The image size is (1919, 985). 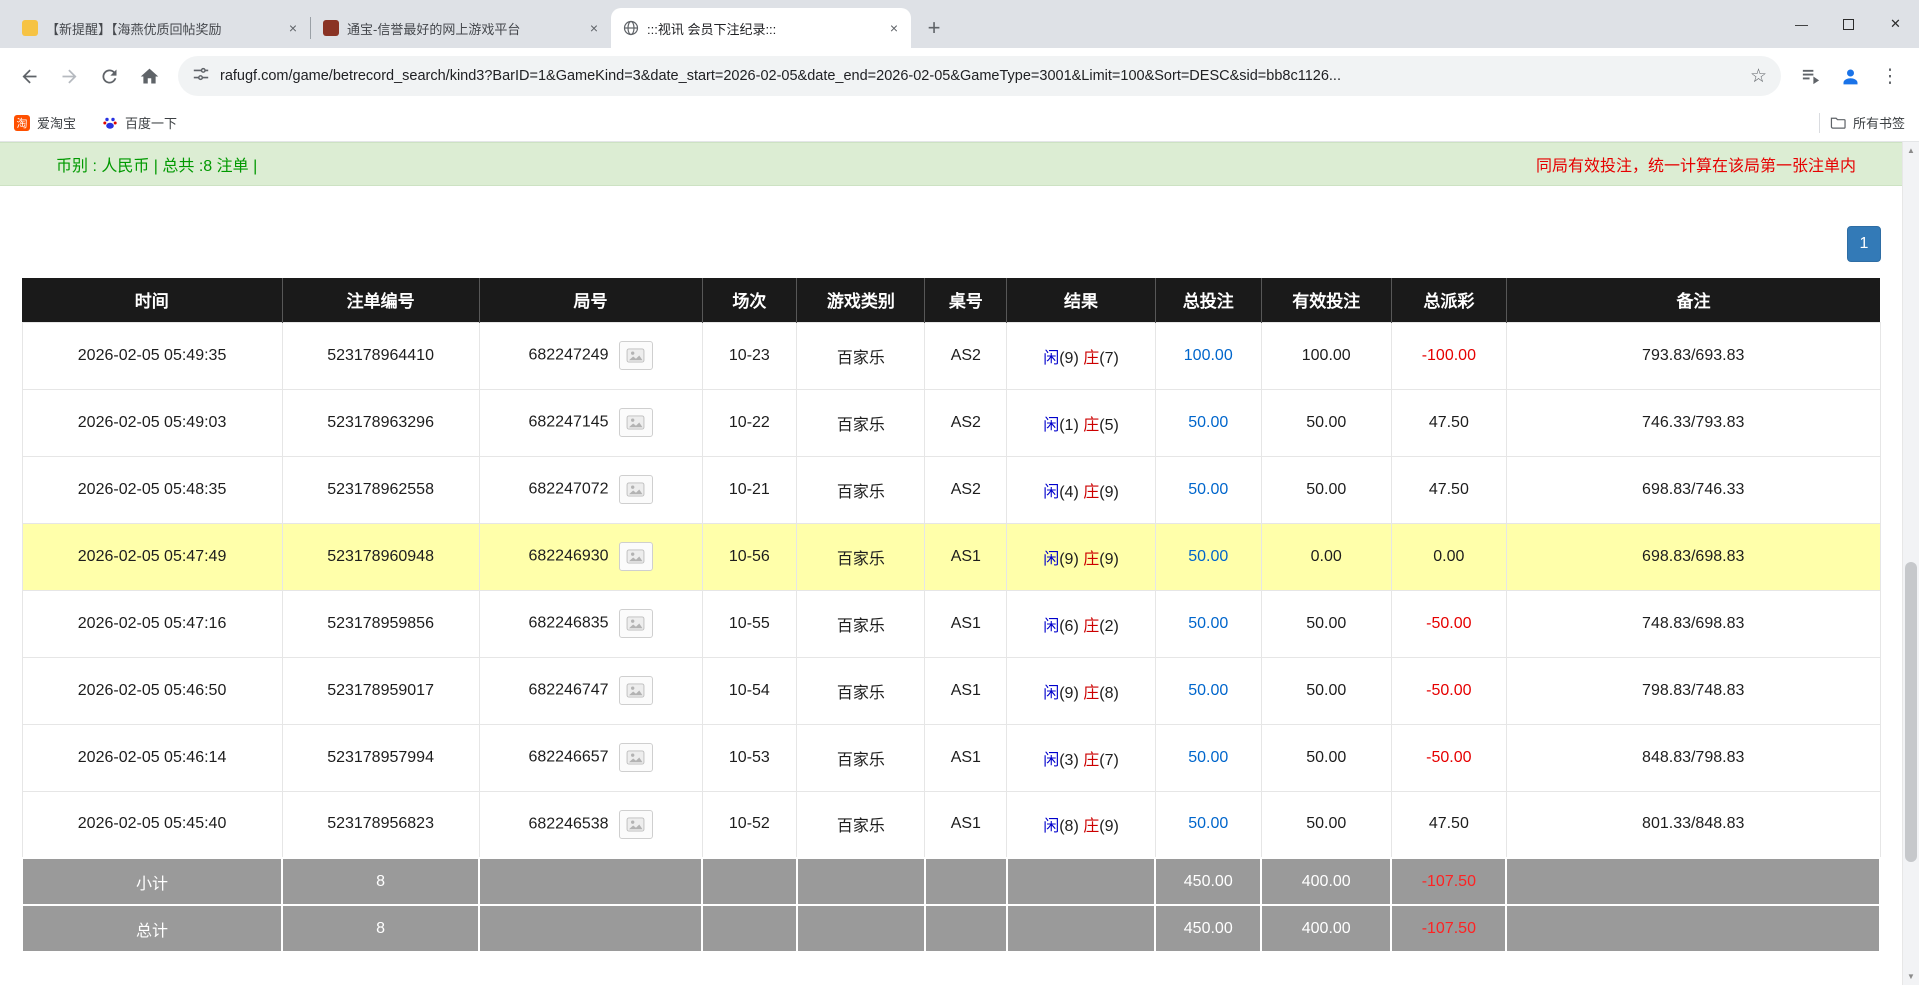 What do you see at coordinates (1890, 76) in the screenshot?
I see `menu-icon: ⋮` at bounding box center [1890, 76].